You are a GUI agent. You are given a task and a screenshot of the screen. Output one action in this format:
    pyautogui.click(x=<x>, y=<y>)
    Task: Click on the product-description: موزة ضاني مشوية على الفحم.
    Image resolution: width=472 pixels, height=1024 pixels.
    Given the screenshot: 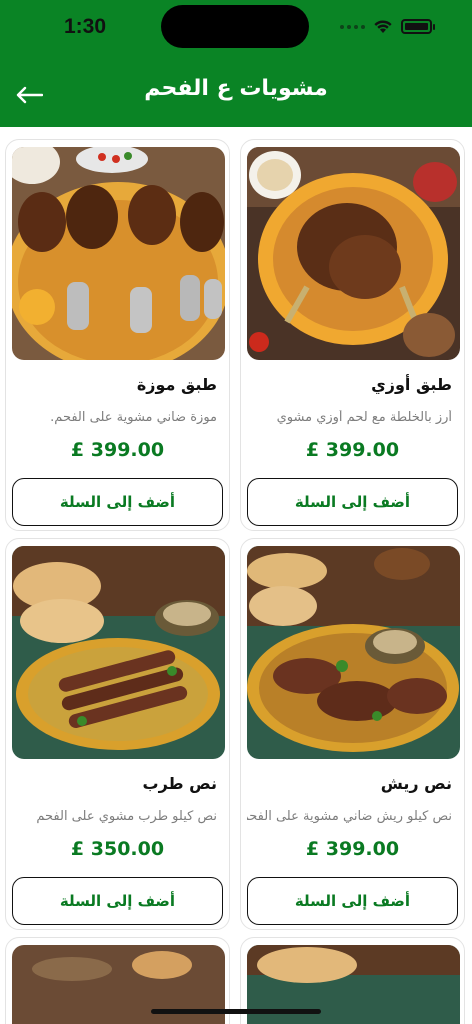 What is the action you would take?
    pyautogui.click(x=133, y=417)
    